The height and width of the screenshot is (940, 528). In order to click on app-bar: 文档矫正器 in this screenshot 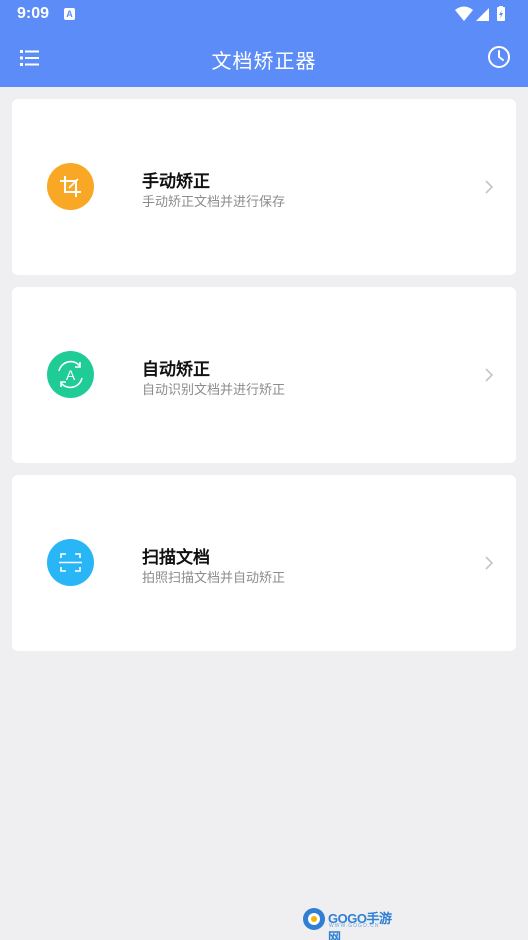, I will do `click(264, 58)`.